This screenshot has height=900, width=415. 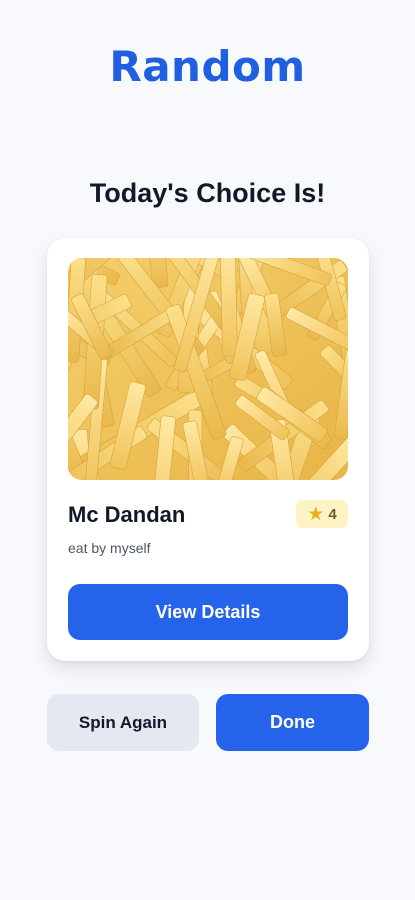 I want to click on fry-shape, so click(x=228, y=307).